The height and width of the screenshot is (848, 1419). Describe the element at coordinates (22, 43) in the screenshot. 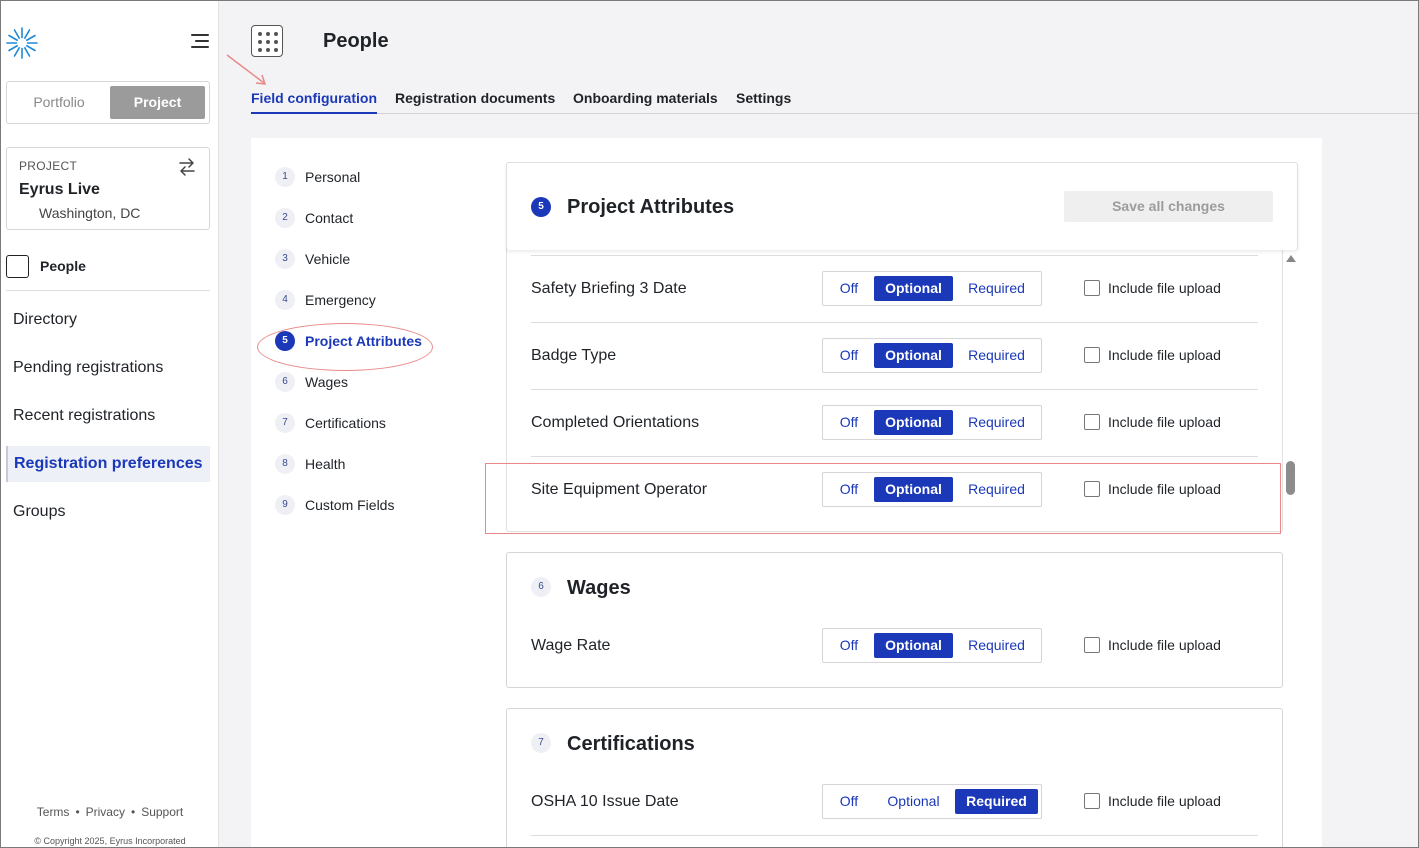

I see `eyrus-logo-icon` at that location.